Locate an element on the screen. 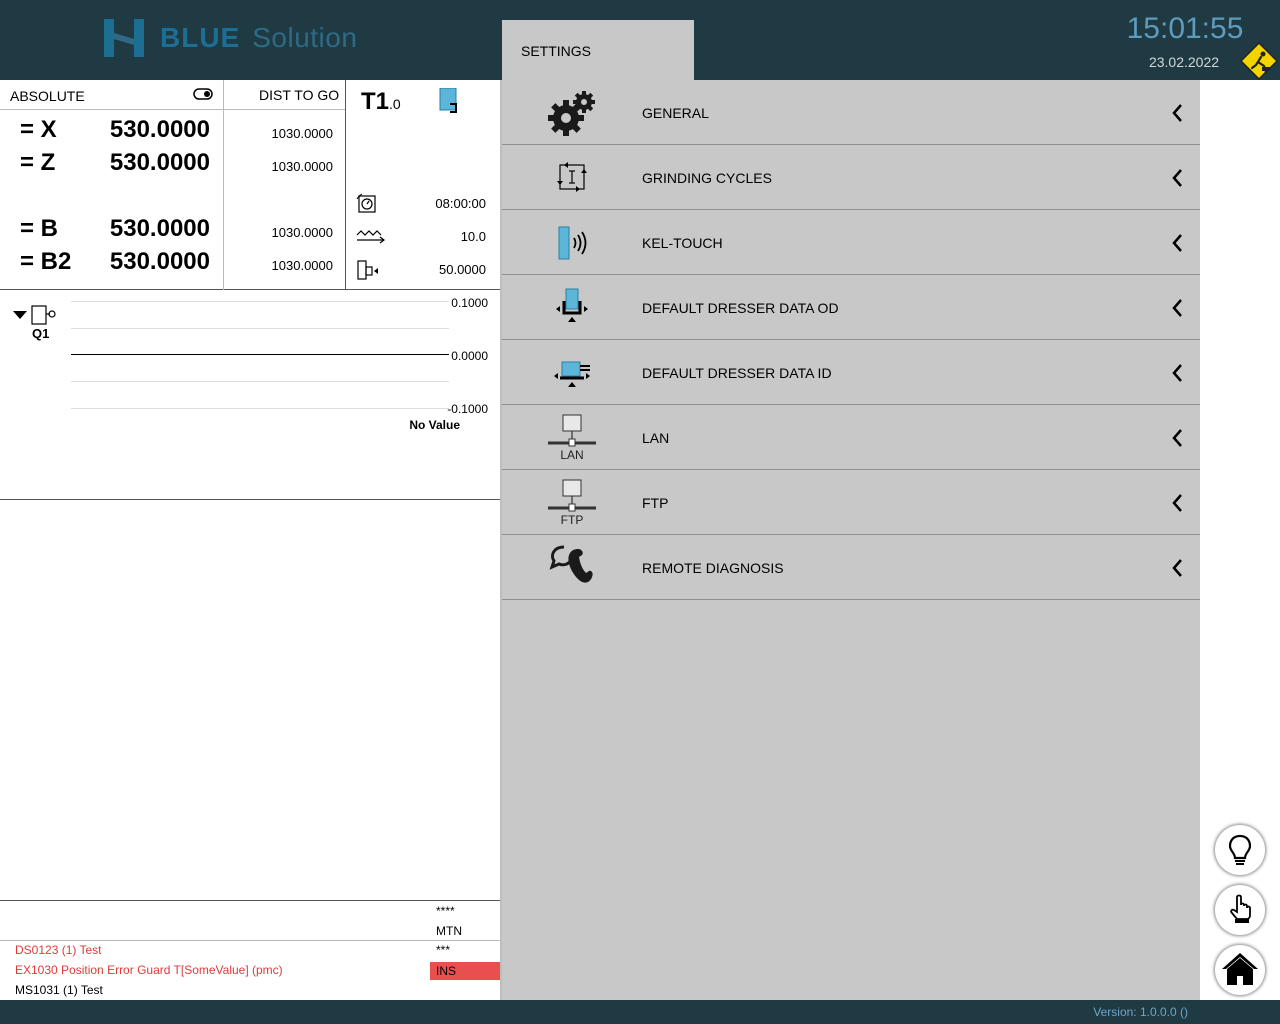 The width and height of the screenshot is (1280, 1024). lan-icon-caption: LAN is located at coordinates (571, 455).